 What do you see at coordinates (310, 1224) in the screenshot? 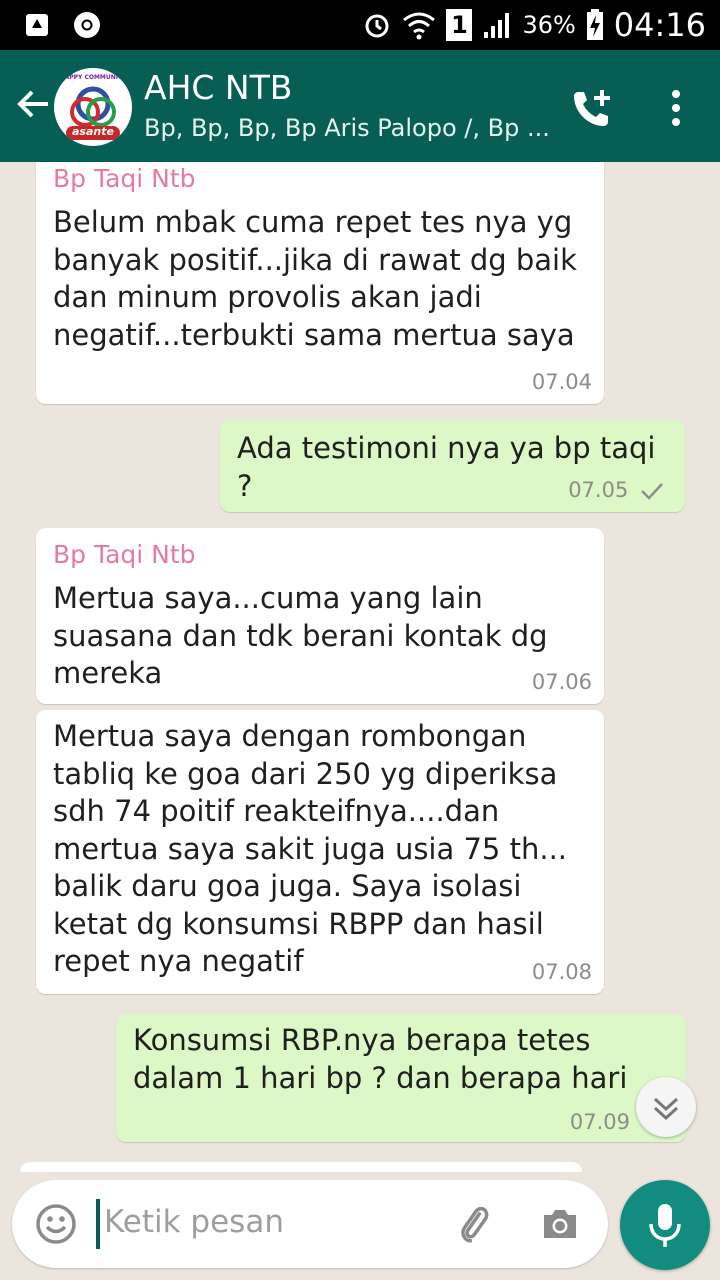
I see `message-composer: Ketik pesan` at bounding box center [310, 1224].